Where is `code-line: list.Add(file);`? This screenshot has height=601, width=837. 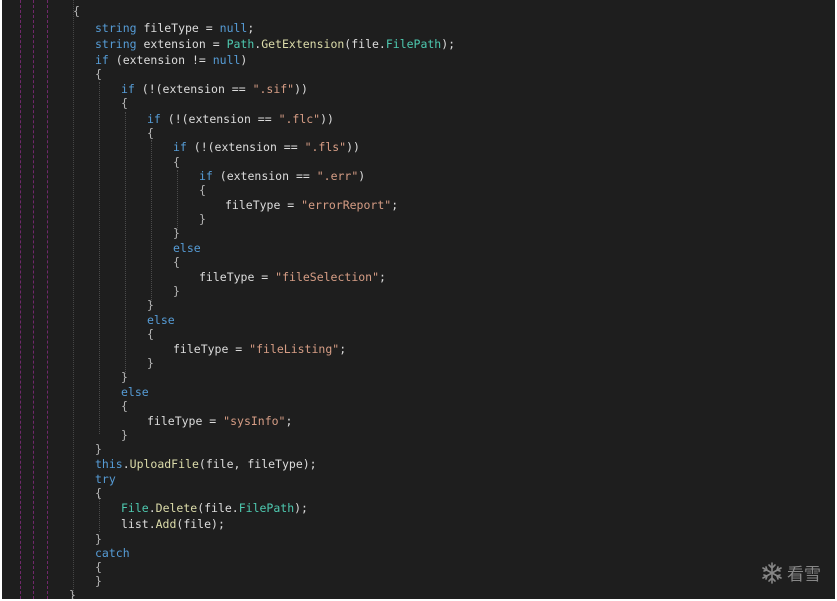
code-line: list.Add(file); is located at coordinates (173, 524).